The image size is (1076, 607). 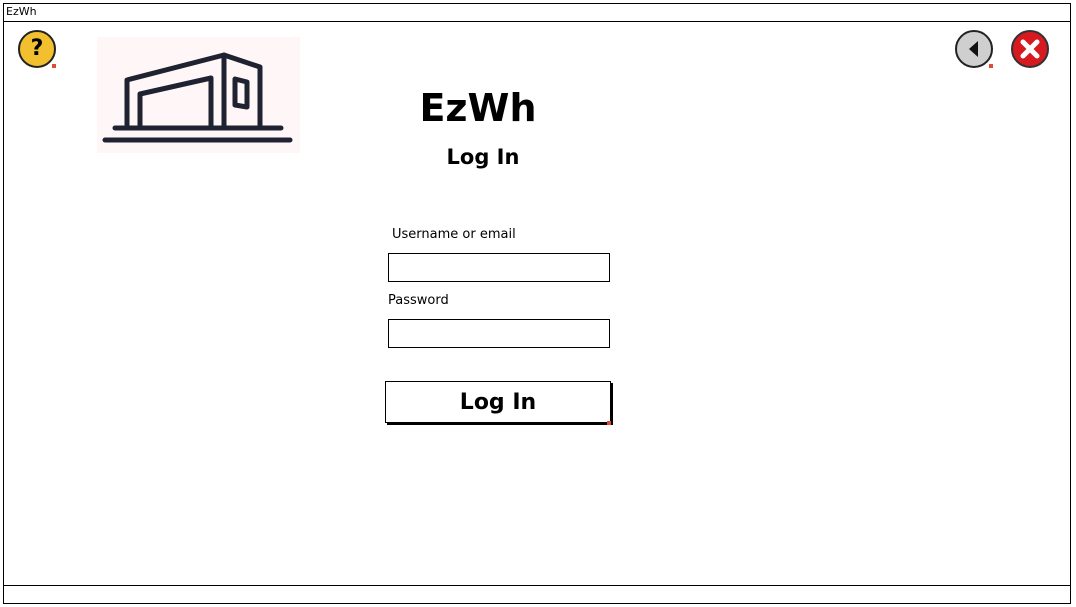 What do you see at coordinates (418, 300) in the screenshot?
I see `password-label: Password` at bounding box center [418, 300].